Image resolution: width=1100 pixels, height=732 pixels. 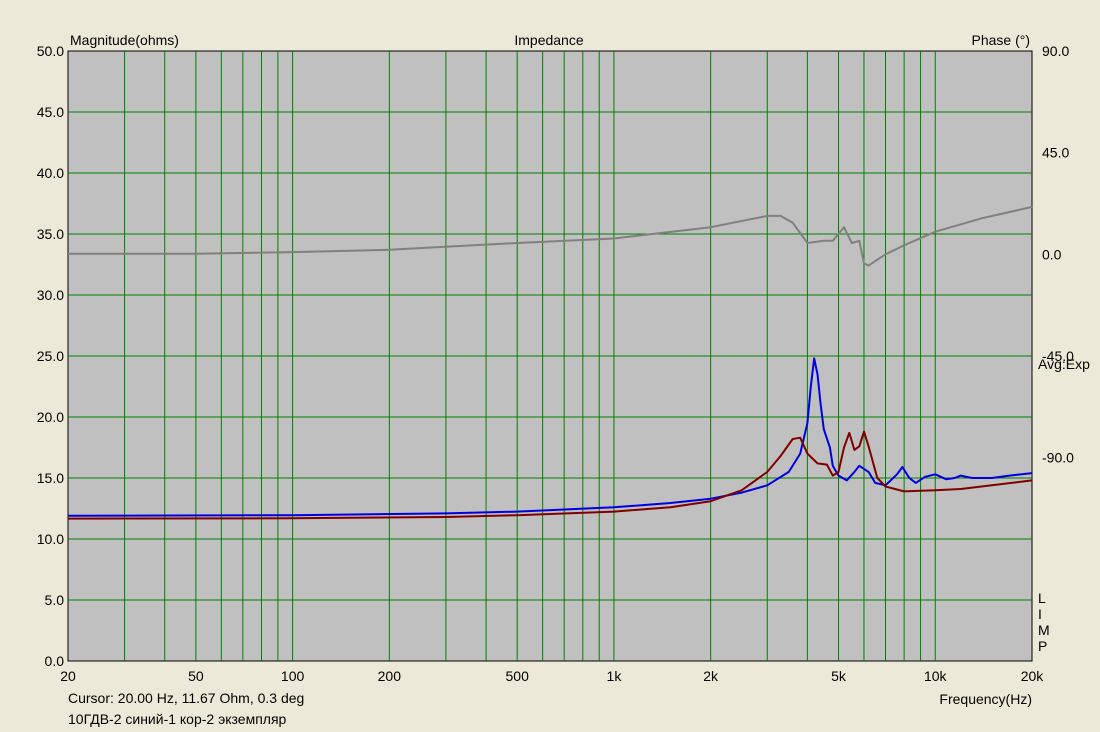 What do you see at coordinates (839, 676) in the screenshot?
I see `x-tick-label: 5k` at bounding box center [839, 676].